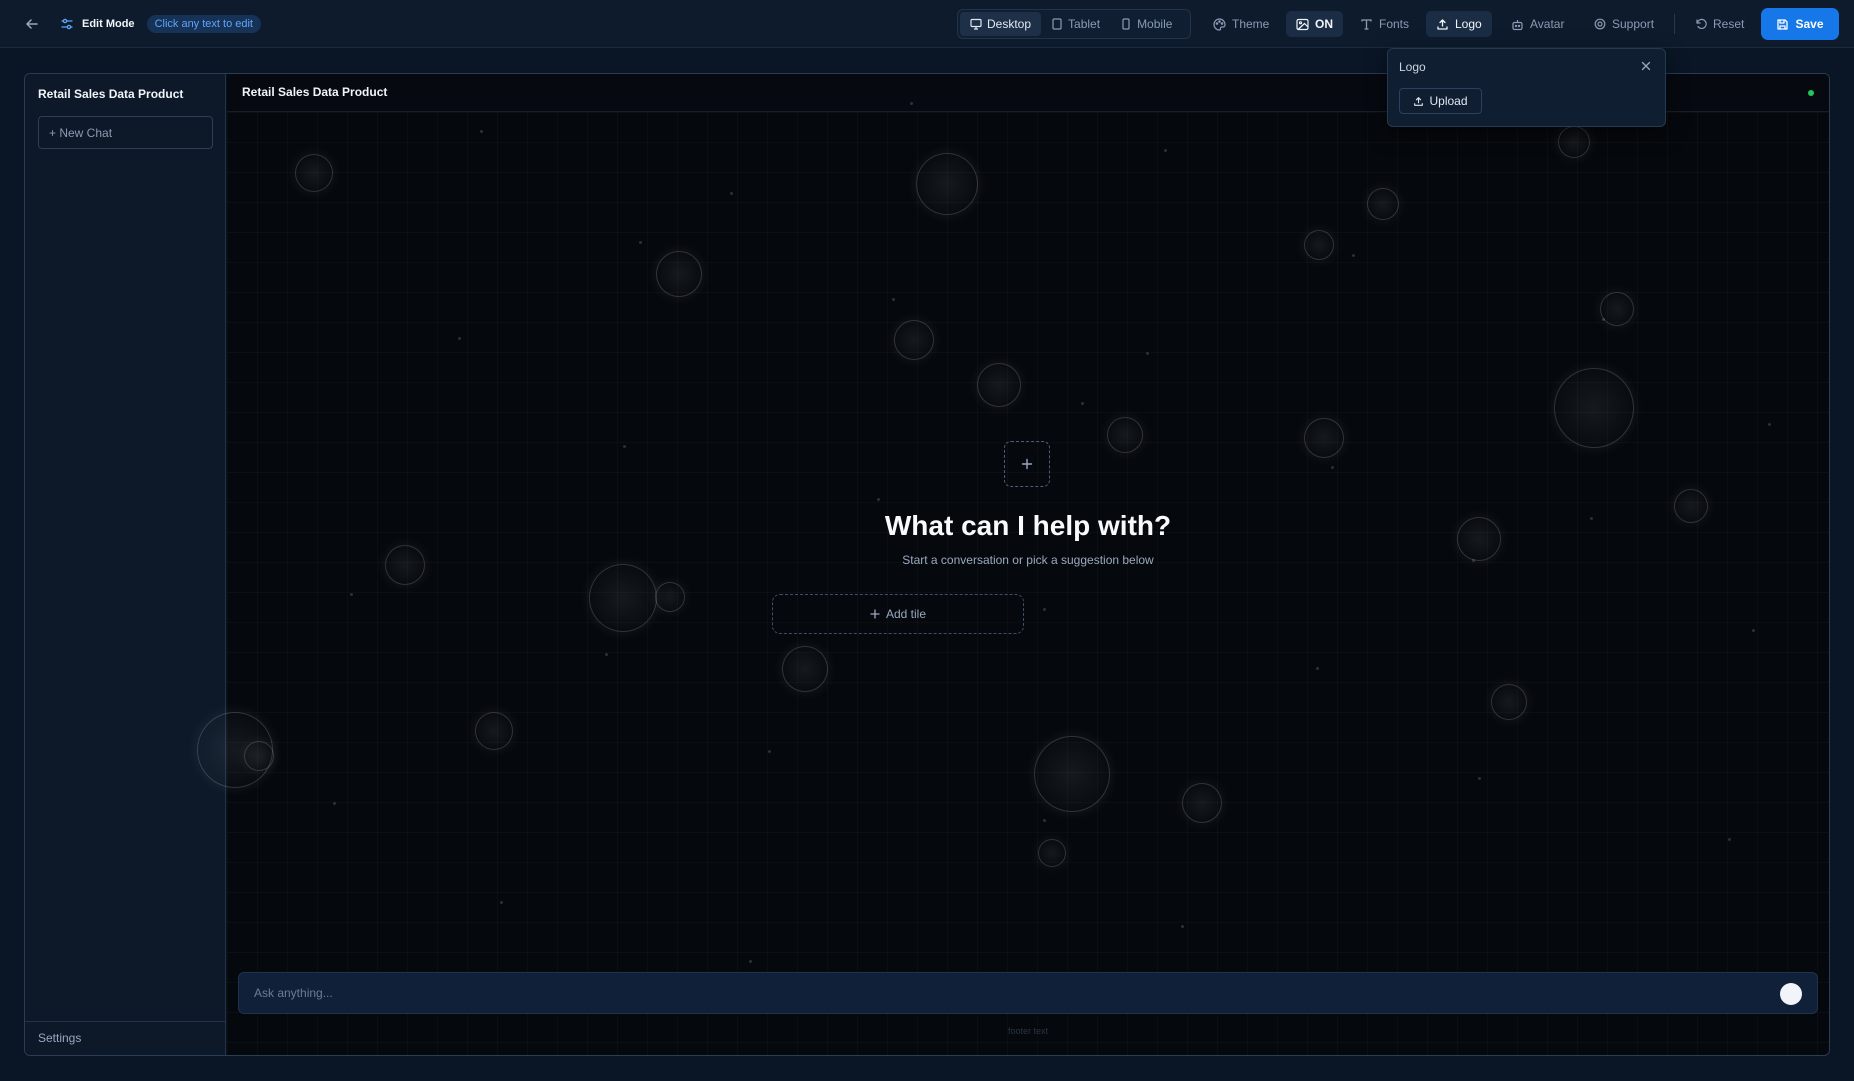 This screenshot has width=1854, height=1081. What do you see at coordinates (1366, 24) in the screenshot?
I see `type-icon` at bounding box center [1366, 24].